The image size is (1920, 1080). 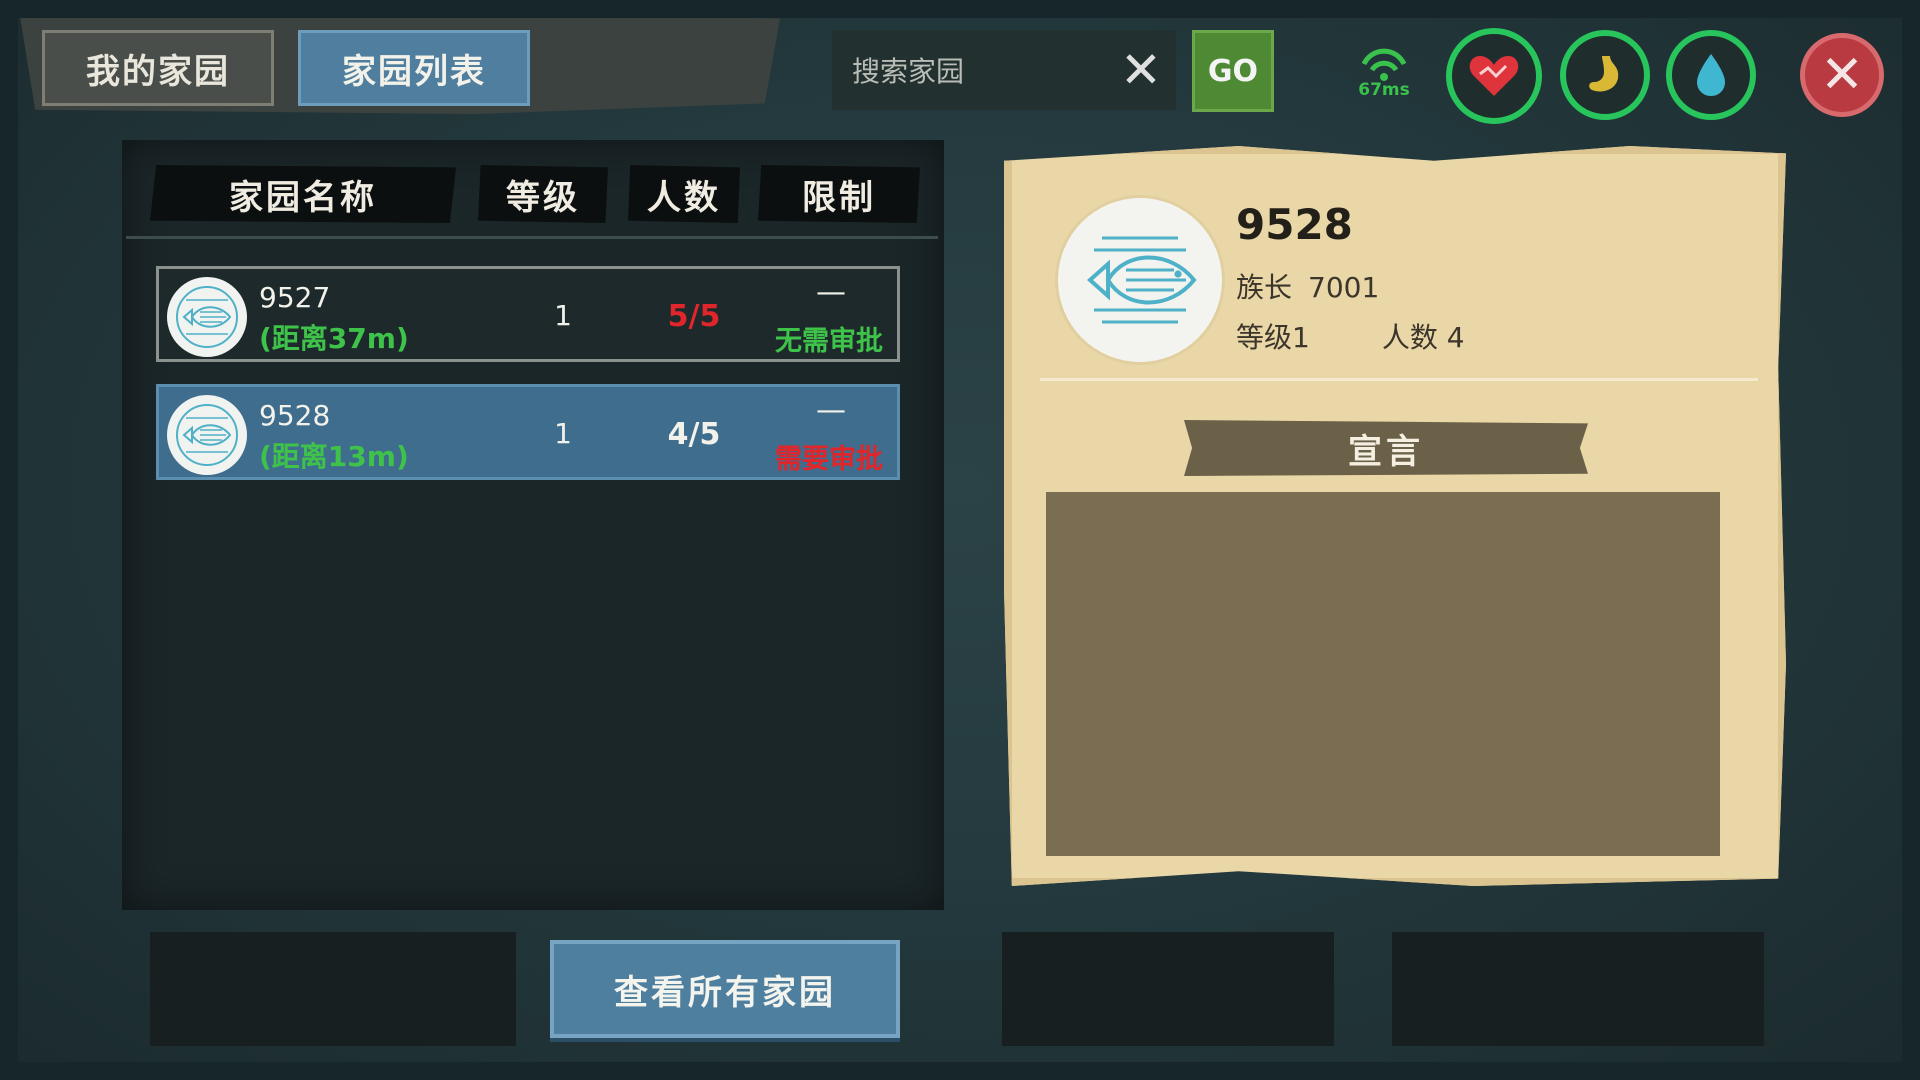 What do you see at coordinates (1384, 90) in the screenshot?
I see `ping-value: 67ms` at bounding box center [1384, 90].